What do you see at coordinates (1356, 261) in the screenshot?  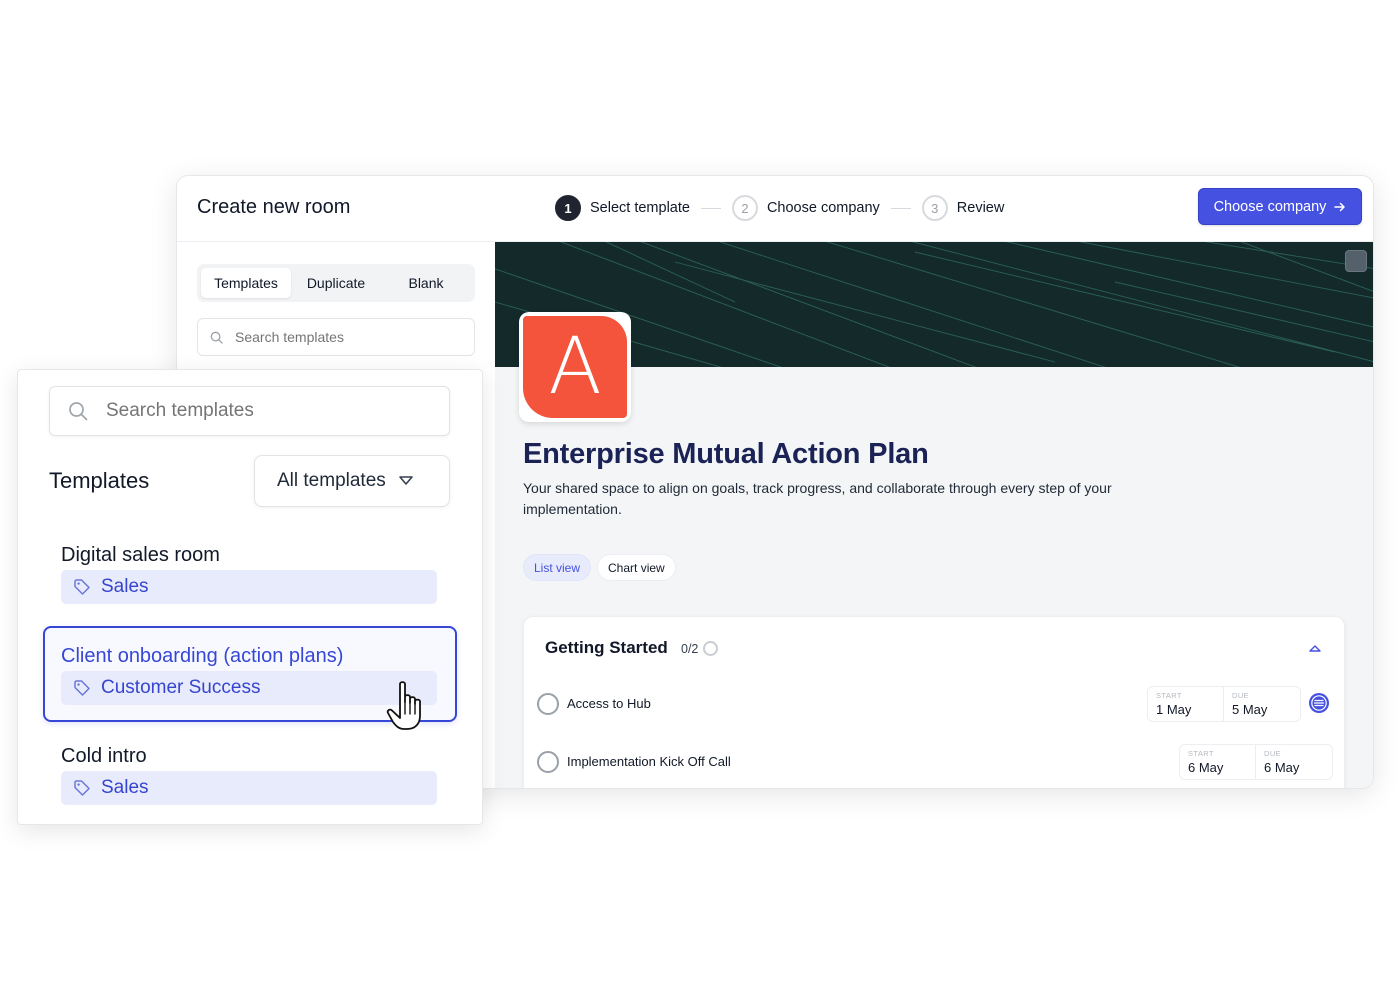 I see `edit-cover-button` at bounding box center [1356, 261].